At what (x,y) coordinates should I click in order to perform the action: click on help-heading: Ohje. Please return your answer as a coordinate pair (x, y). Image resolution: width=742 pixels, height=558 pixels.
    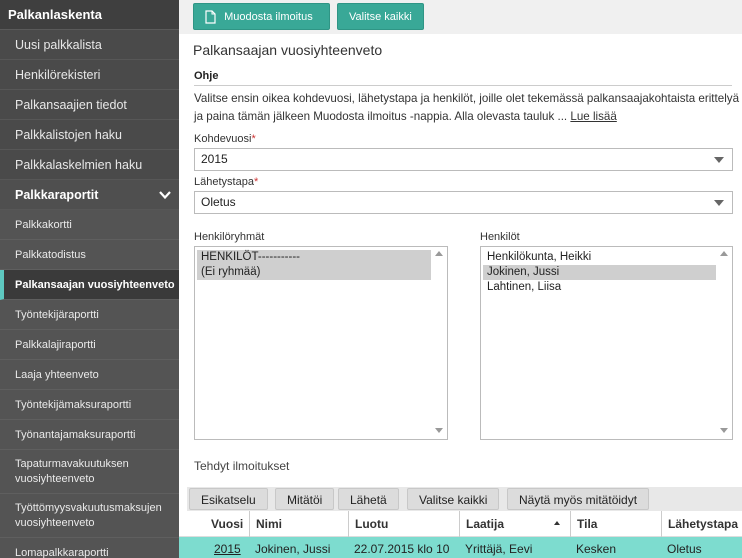
    Looking at the image, I should click on (206, 76).